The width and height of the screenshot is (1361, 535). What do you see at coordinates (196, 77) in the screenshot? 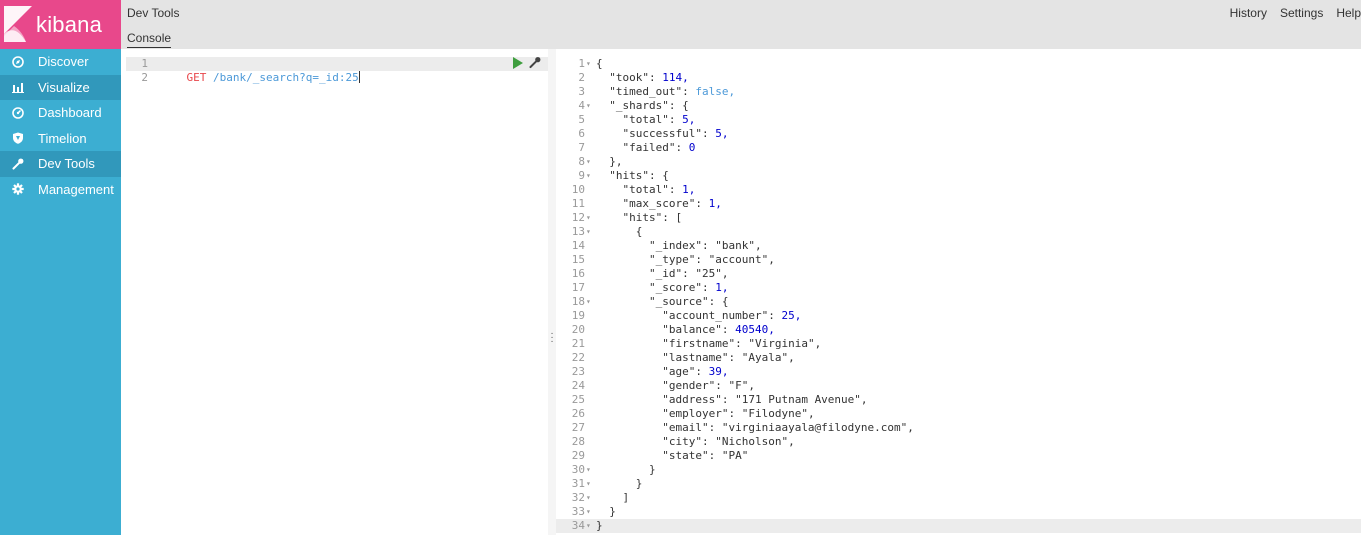
I see `request-method: GET` at bounding box center [196, 77].